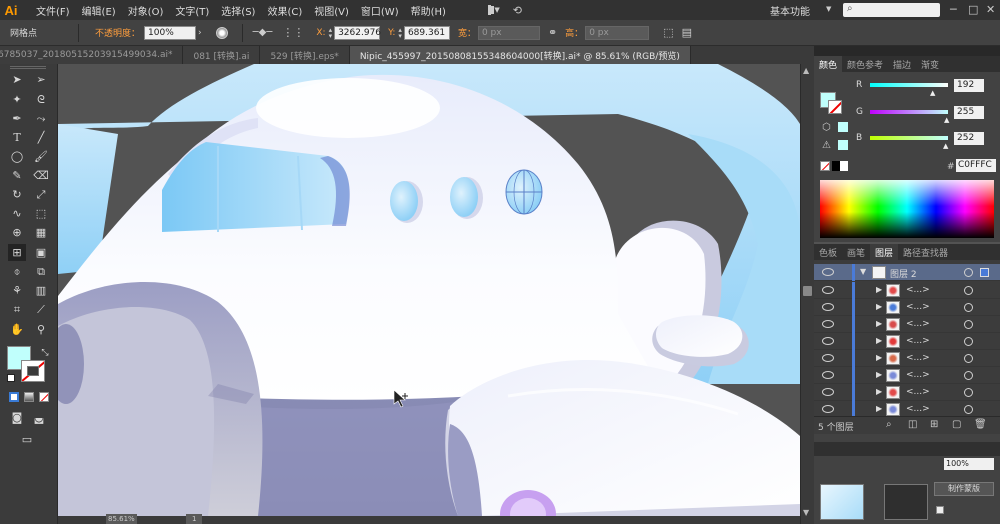 The height and width of the screenshot is (524, 1000). I want to click on line-tool-icon: ╱, so click(41, 137).